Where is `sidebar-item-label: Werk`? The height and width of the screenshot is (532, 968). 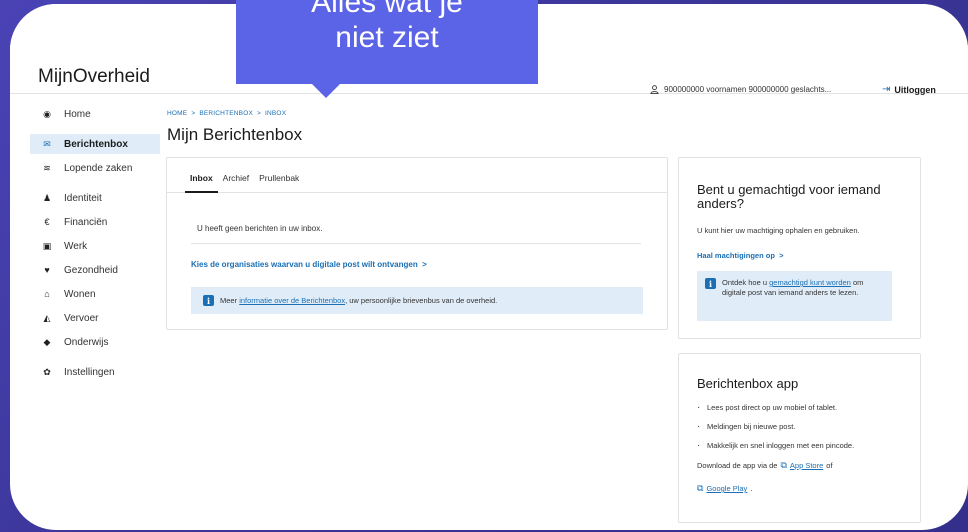
sidebar-item-label: Werk is located at coordinates (76, 246).